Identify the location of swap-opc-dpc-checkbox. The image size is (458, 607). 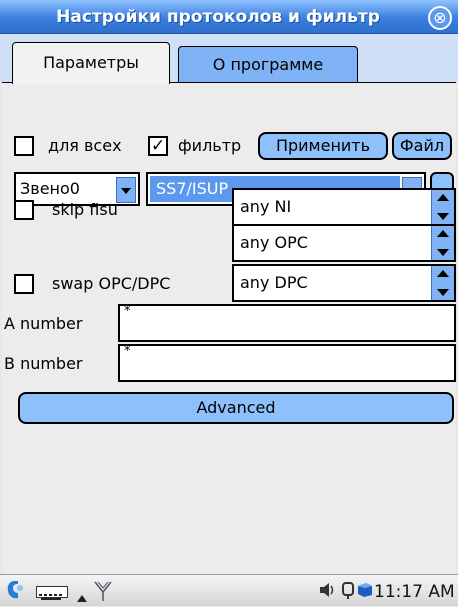
(24, 284).